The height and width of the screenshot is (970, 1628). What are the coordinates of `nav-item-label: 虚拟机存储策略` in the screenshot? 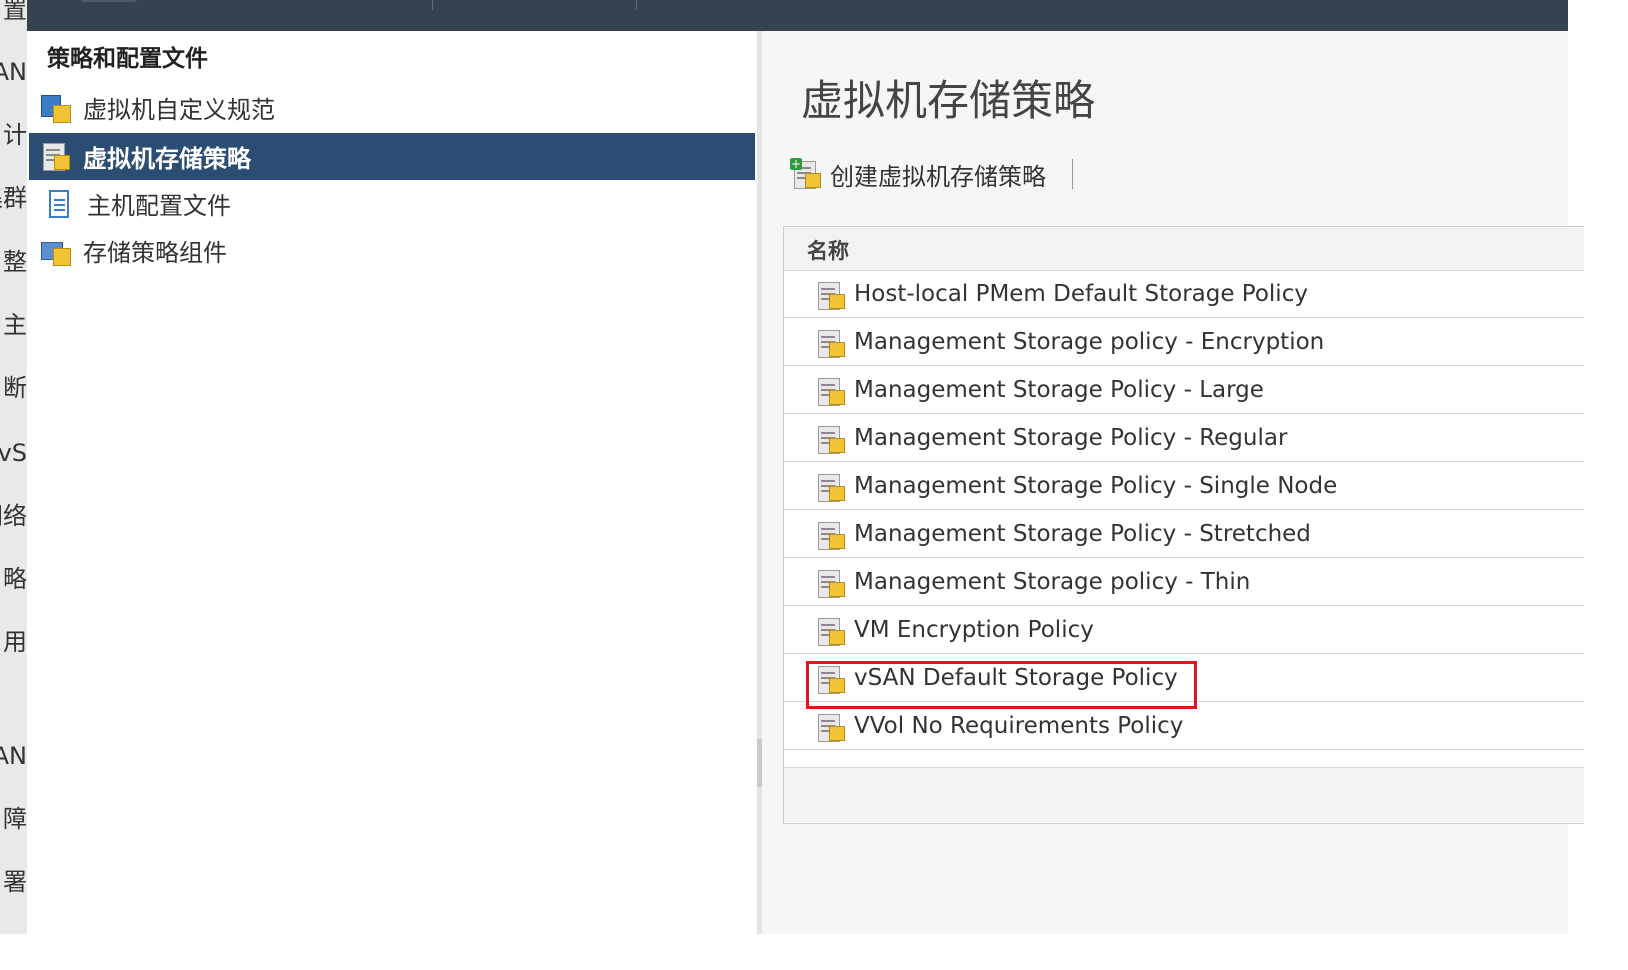 It's located at (167, 159).